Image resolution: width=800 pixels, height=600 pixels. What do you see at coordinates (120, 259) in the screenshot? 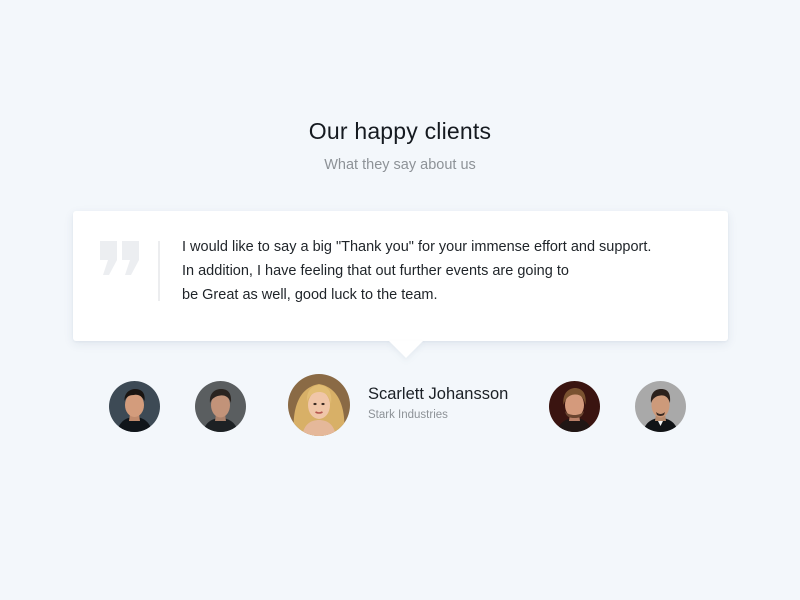
I see `quote-icon` at bounding box center [120, 259].